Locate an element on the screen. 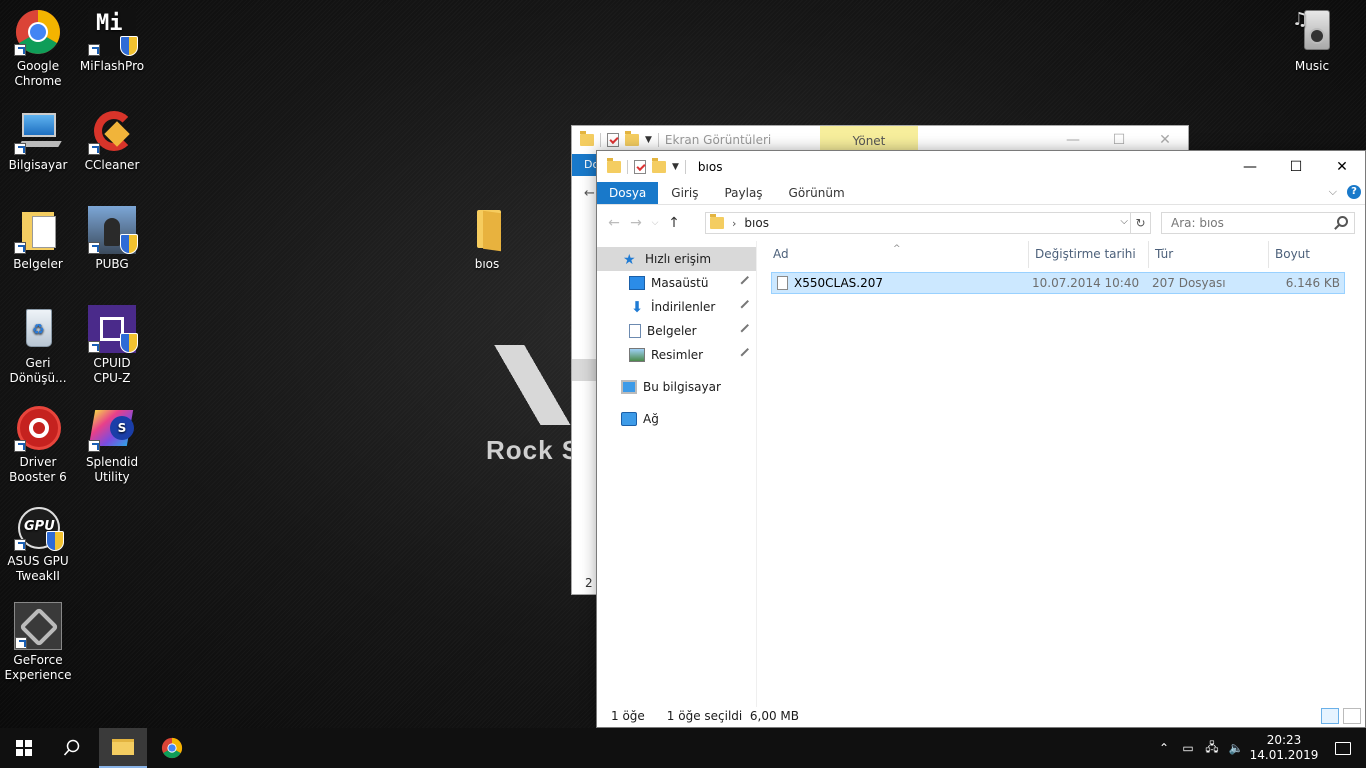 The width and height of the screenshot is (1366, 768). cpuz-icon is located at coordinates (113, 329).